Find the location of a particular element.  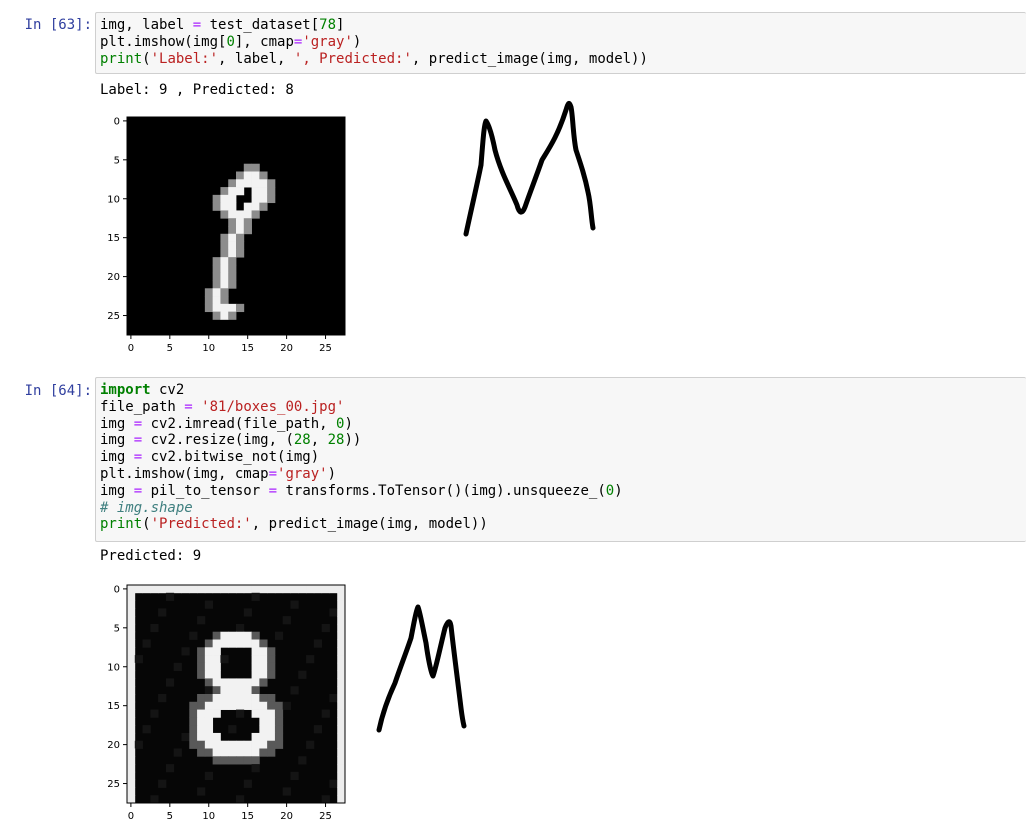

code-token: 28 is located at coordinates (336, 440).